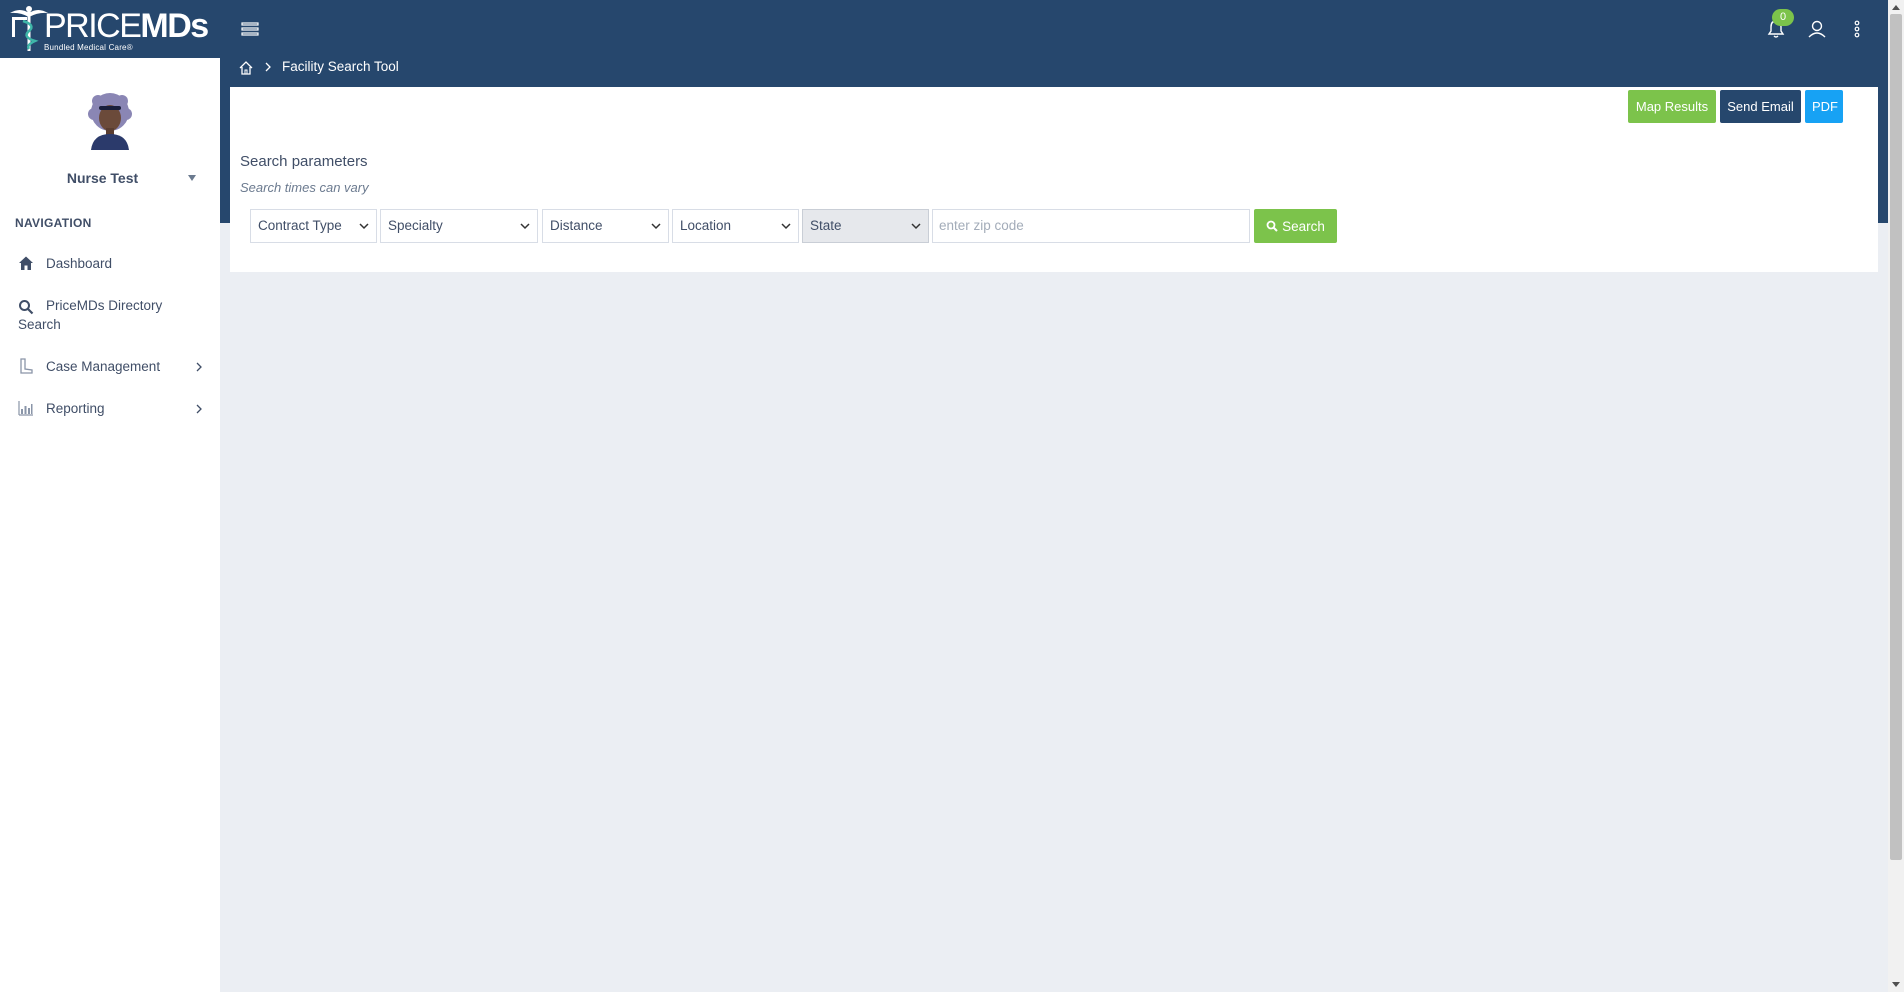  Describe the element at coordinates (1824, 106) in the screenshot. I see `pdf-button: PDF` at that location.